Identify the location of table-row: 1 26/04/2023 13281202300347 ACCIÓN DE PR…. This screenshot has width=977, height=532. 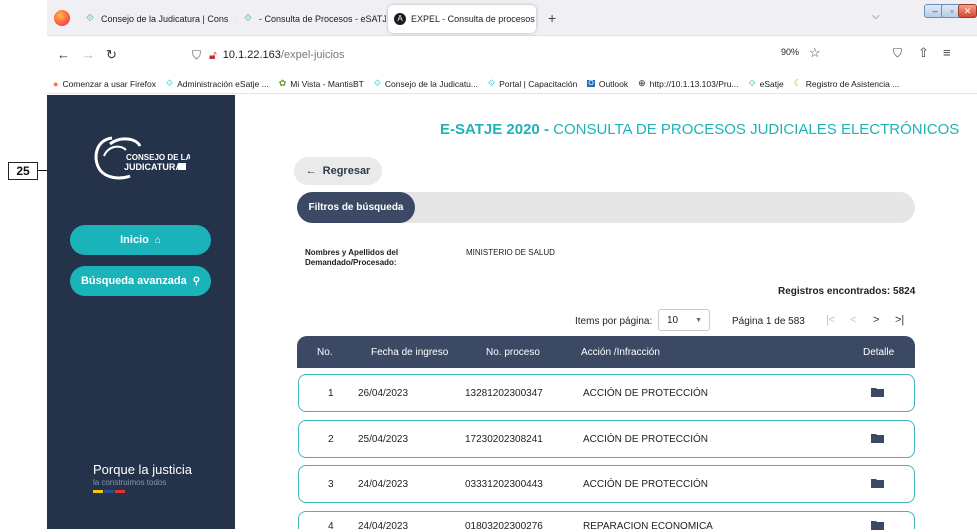
(606, 393).